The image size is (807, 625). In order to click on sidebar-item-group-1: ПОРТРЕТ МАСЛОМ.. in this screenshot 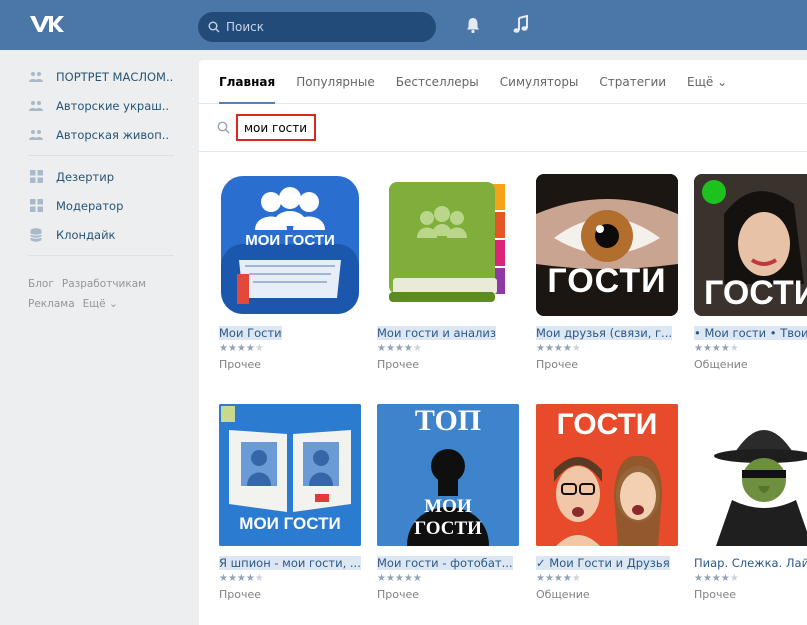, I will do `click(103, 76)`.